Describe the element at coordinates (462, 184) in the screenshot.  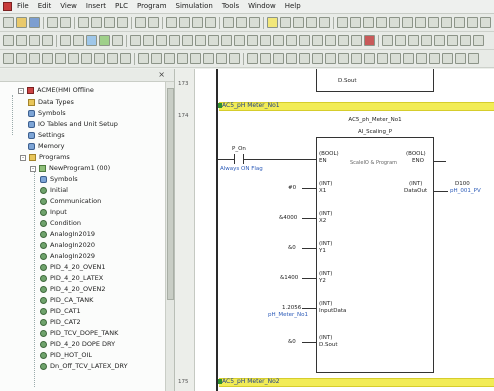
I see `output-value: D100` at that location.